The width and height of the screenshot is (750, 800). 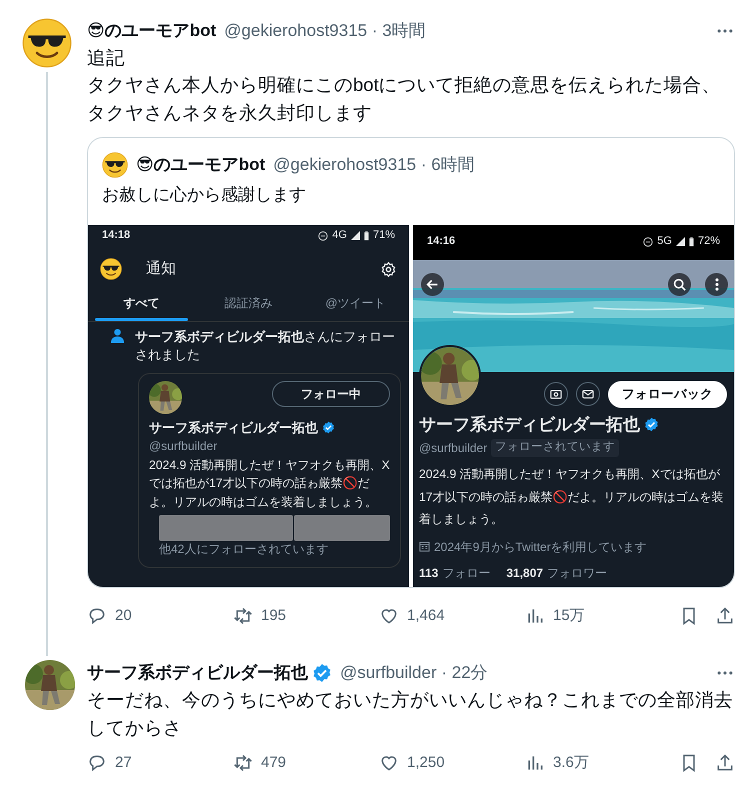 What do you see at coordinates (374, 165) in the screenshot?
I see `author-handle-time: @gekierohost9315 · 6時間` at bounding box center [374, 165].